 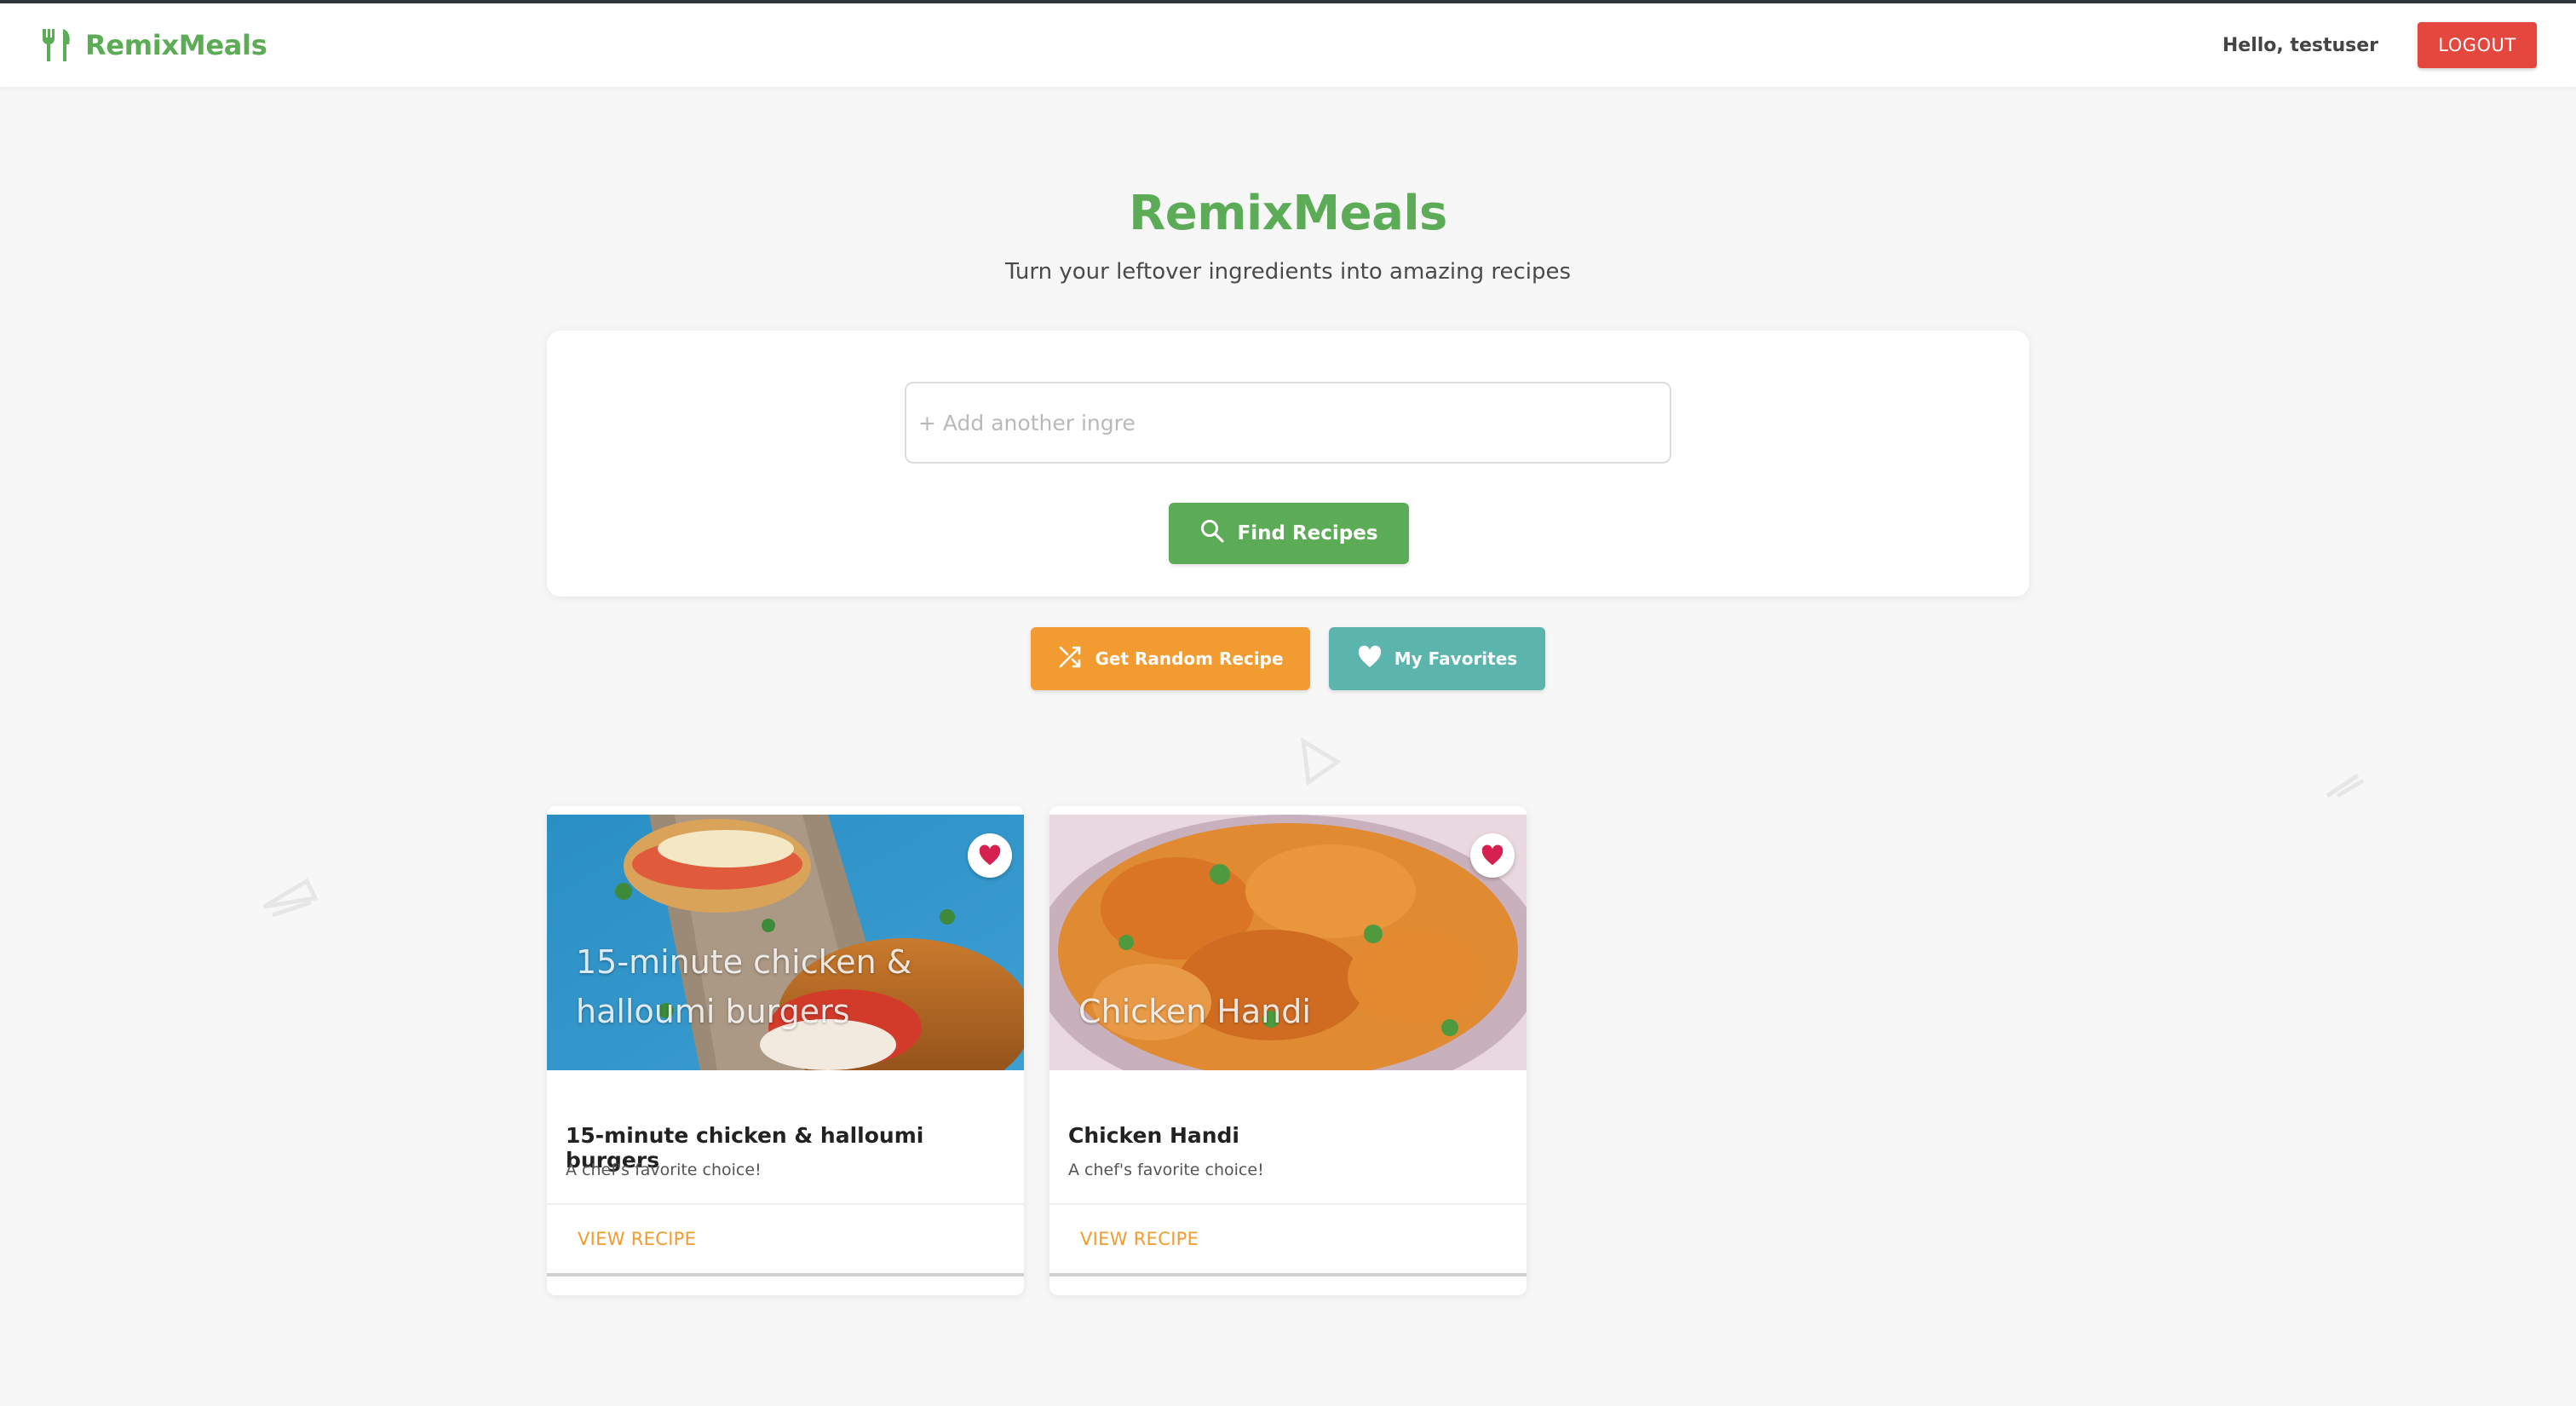 What do you see at coordinates (1308, 533) in the screenshot?
I see `find-recipes-label: Find Recipes` at bounding box center [1308, 533].